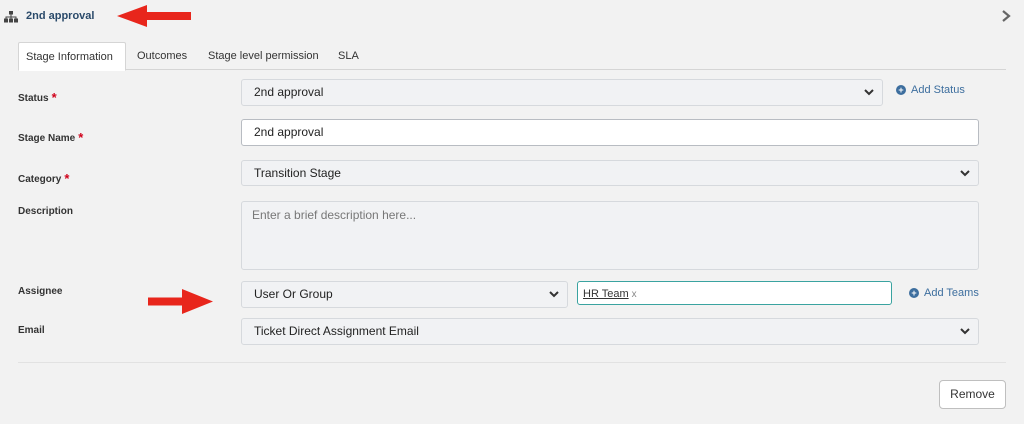  Describe the element at coordinates (610, 132) in the screenshot. I see `stage-name-input: 2nd approval` at that location.